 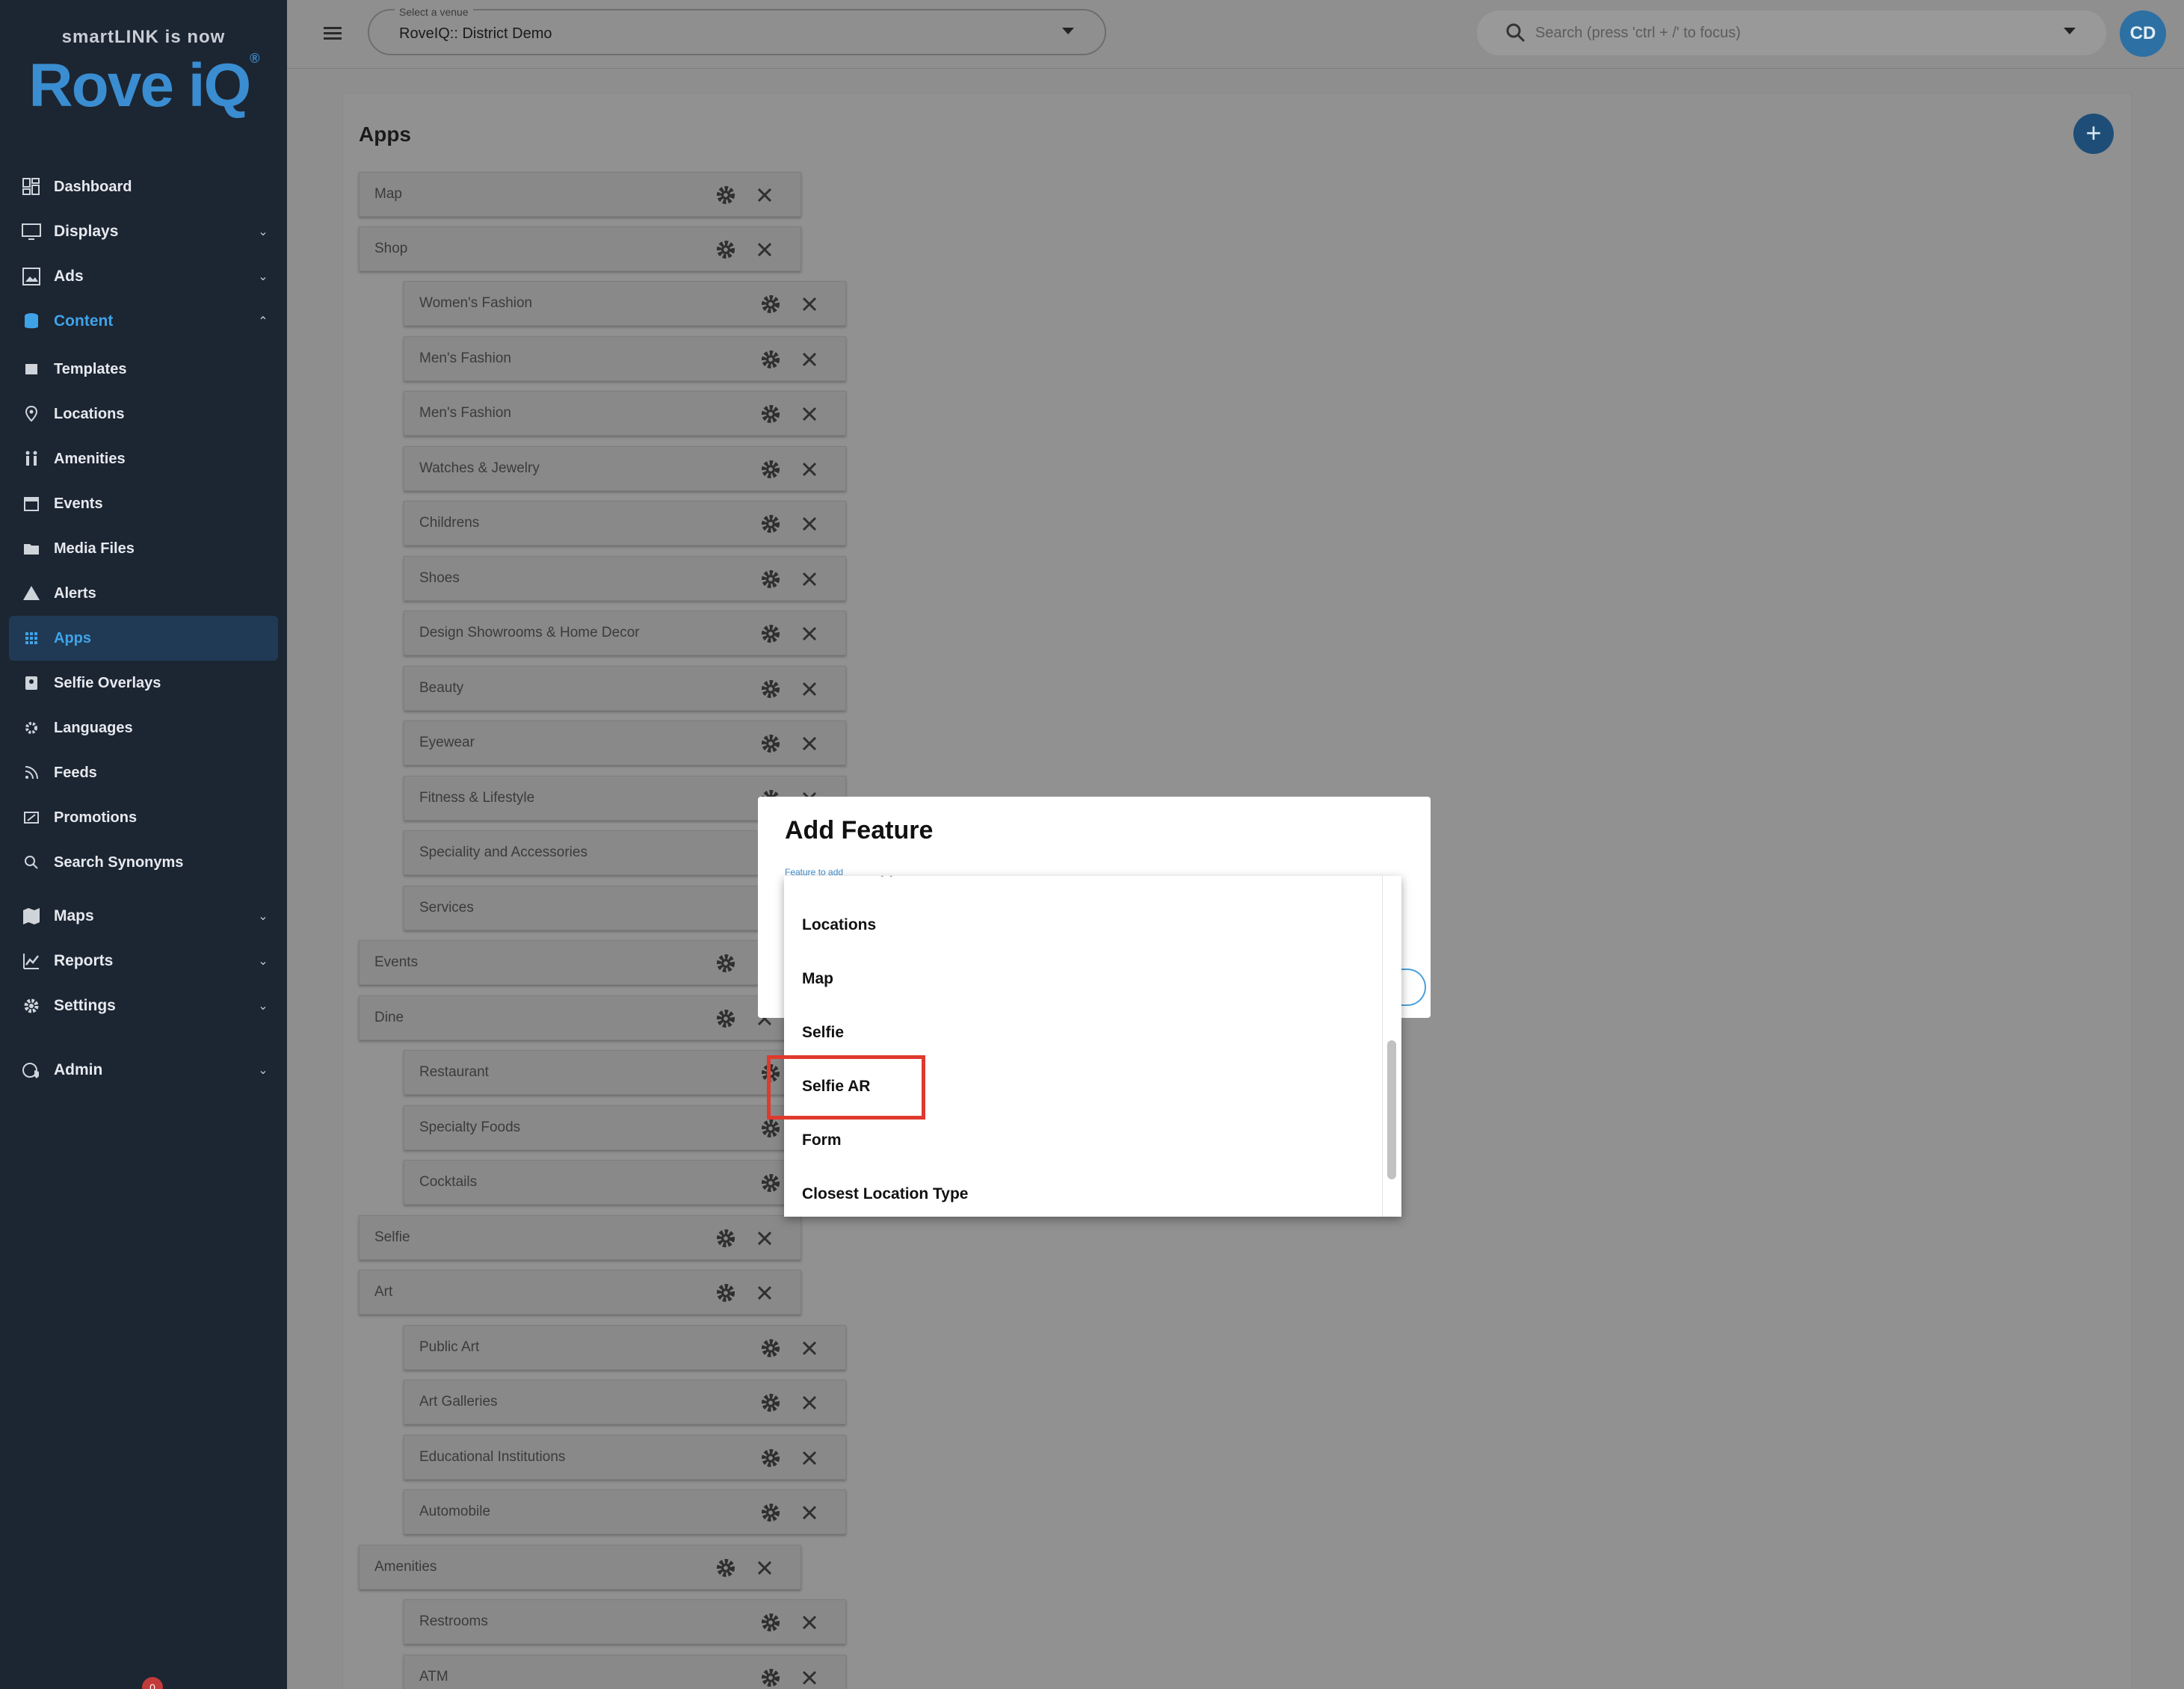 I want to click on sidebar-item-alerts: Alerts, so click(x=143, y=593).